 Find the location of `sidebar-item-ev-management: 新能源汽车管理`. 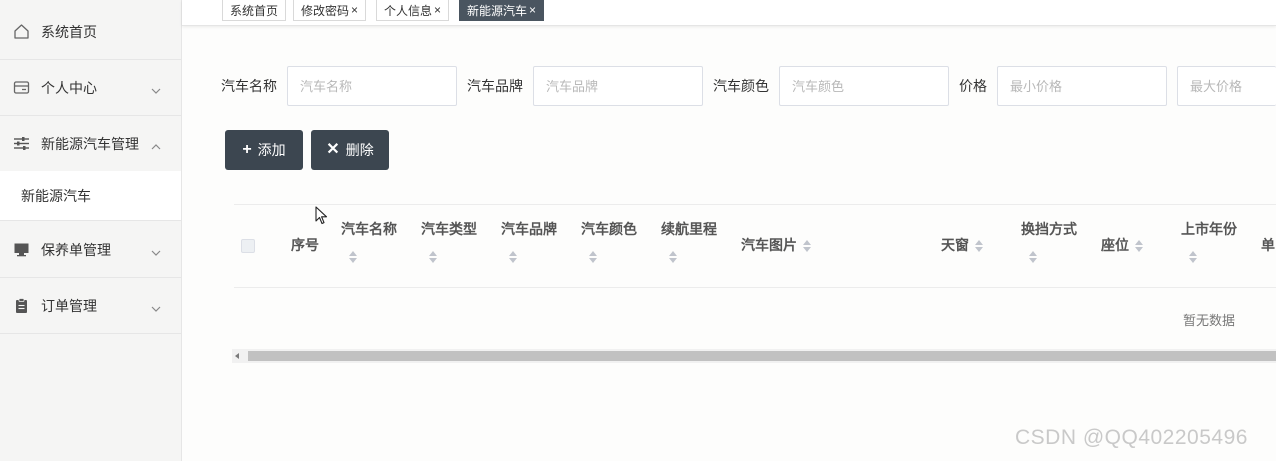

sidebar-item-ev-management: 新能源汽车管理 is located at coordinates (90, 144).